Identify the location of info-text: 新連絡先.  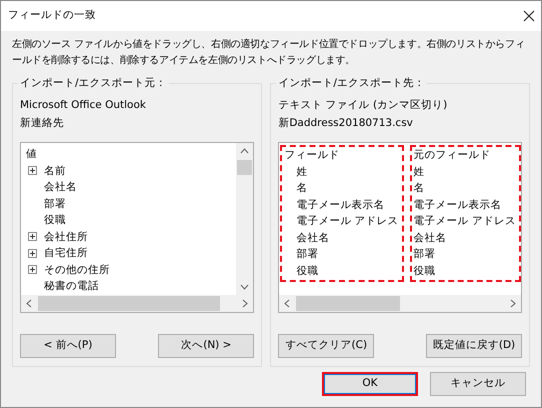
(42, 123).